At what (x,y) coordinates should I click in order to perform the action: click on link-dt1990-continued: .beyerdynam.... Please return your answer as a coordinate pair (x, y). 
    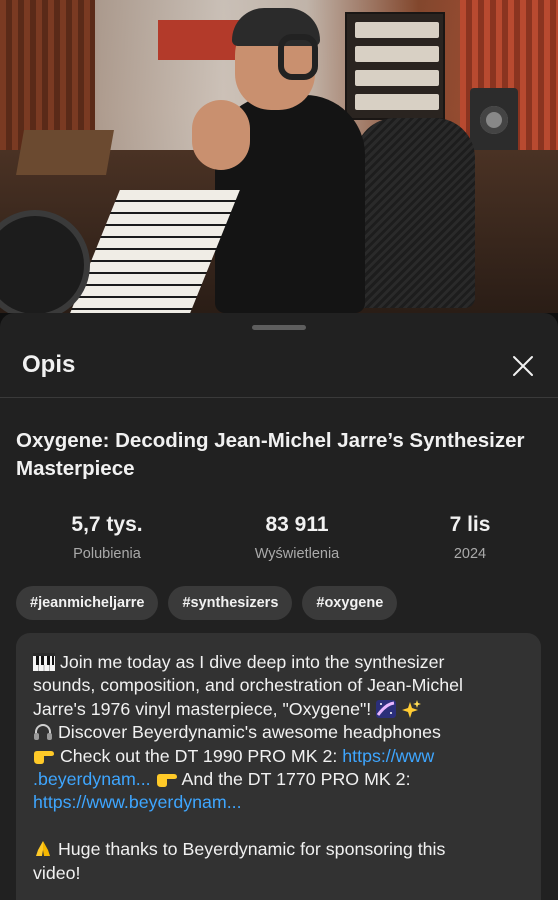
    Looking at the image, I should click on (92, 779).